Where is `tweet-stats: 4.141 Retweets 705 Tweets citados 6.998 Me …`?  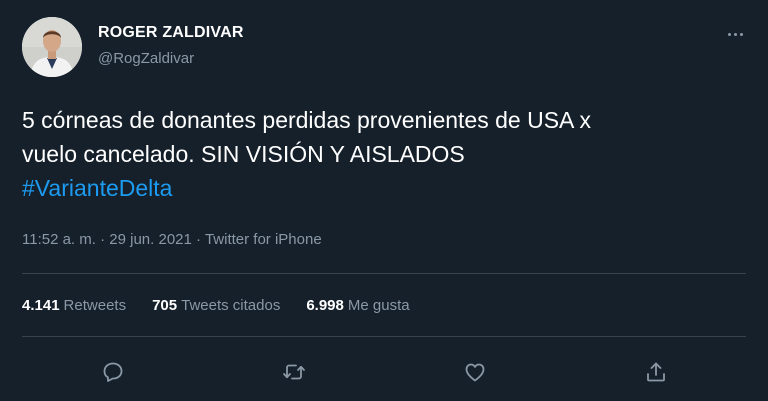
tweet-stats: 4.141 Retweets 705 Tweets citados 6.998 Me … is located at coordinates (216, 305).